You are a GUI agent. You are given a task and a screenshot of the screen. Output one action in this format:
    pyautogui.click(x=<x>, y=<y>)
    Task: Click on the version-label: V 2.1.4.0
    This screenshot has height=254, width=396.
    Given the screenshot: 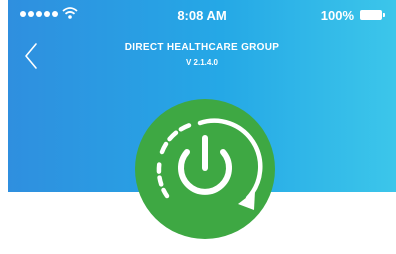 What is the action you would take?
    pyautogui.click(x=202, y=62)
    